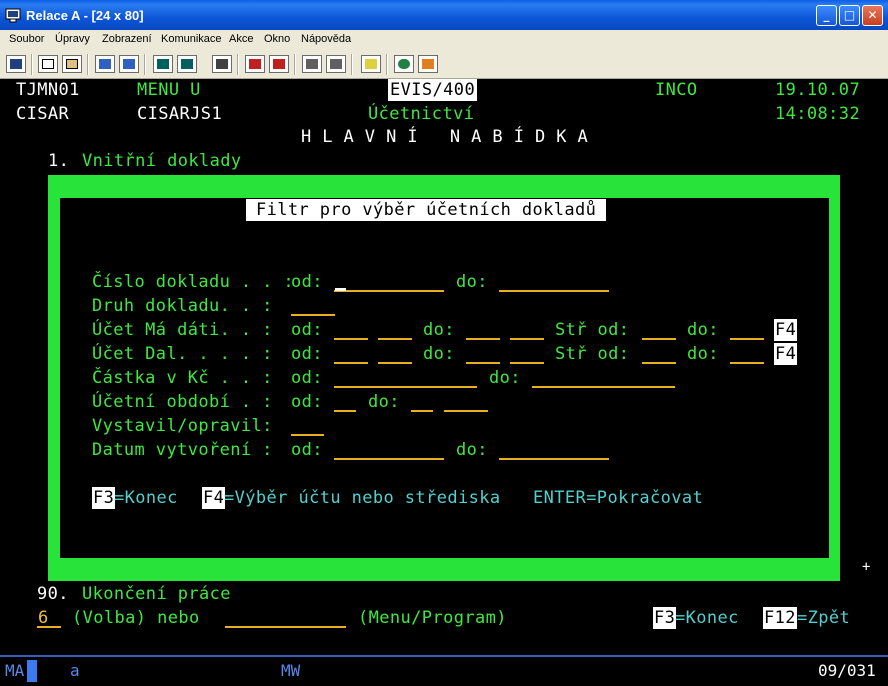  What do you see at coordinates (59, 161) in the screenshot?
I see `option-1-number: 1.` at bounding box center [59, 161].